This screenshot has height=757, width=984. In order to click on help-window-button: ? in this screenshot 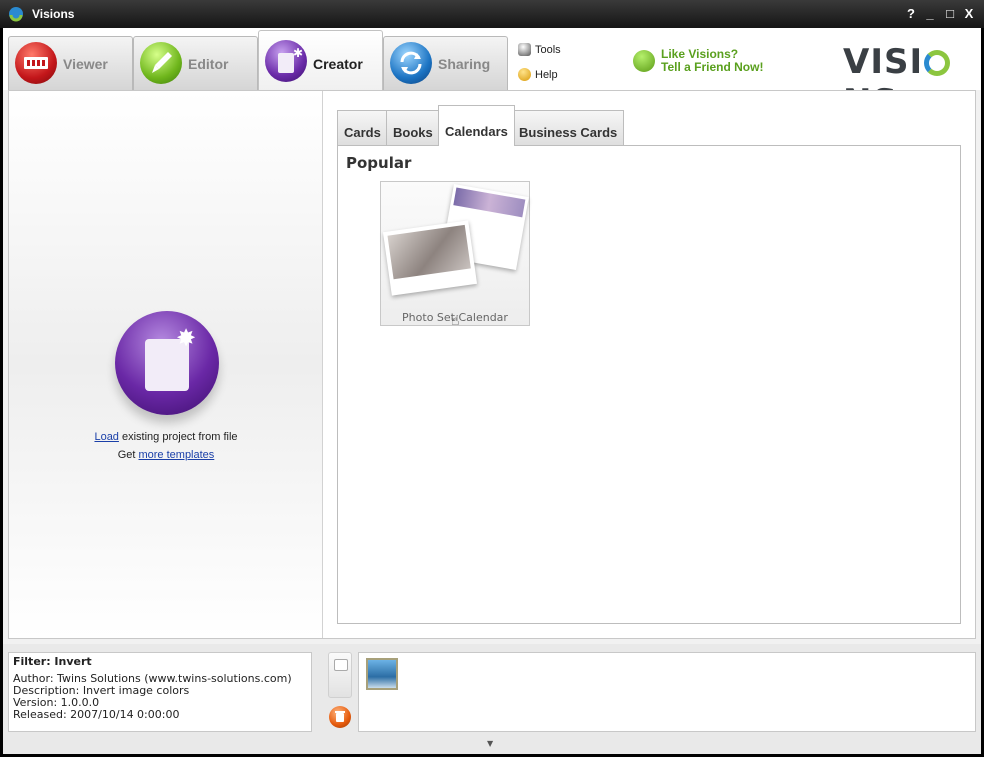, I will do `click(911, 14)`.